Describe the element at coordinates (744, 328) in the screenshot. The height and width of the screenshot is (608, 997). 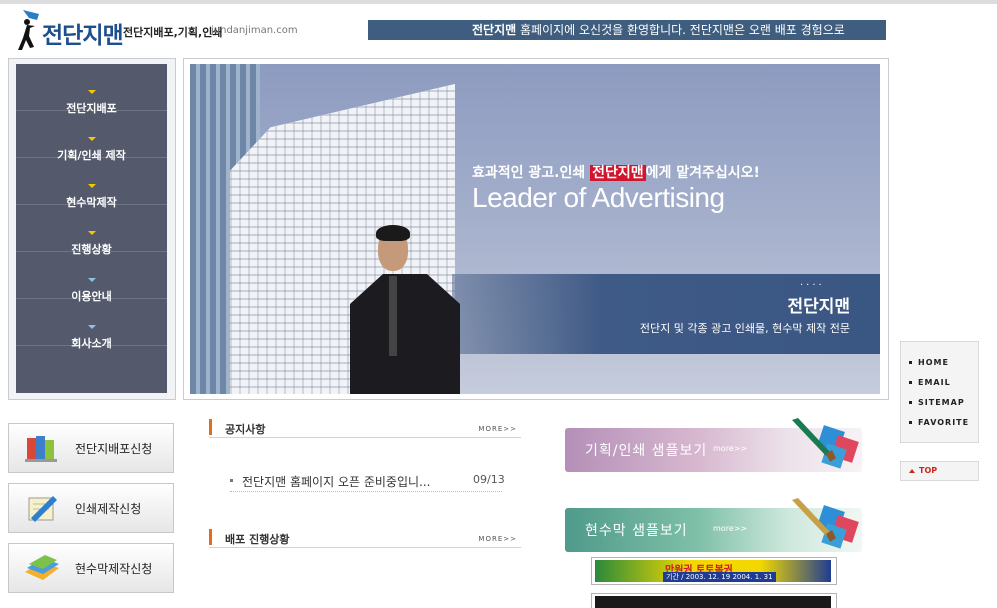
I see `banner-brand-subtitle: 전단지 및 각종 광고 인쇄물, 현수막 제작 전문` at that location.